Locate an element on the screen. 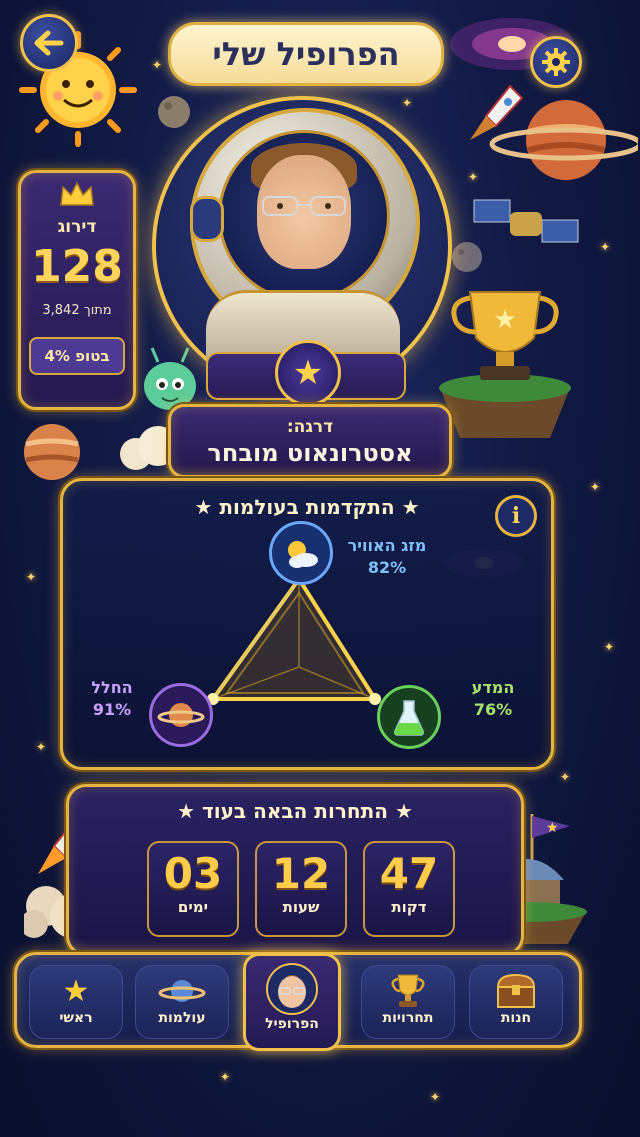  days-label: ימים is located at coordinates (193, 907).